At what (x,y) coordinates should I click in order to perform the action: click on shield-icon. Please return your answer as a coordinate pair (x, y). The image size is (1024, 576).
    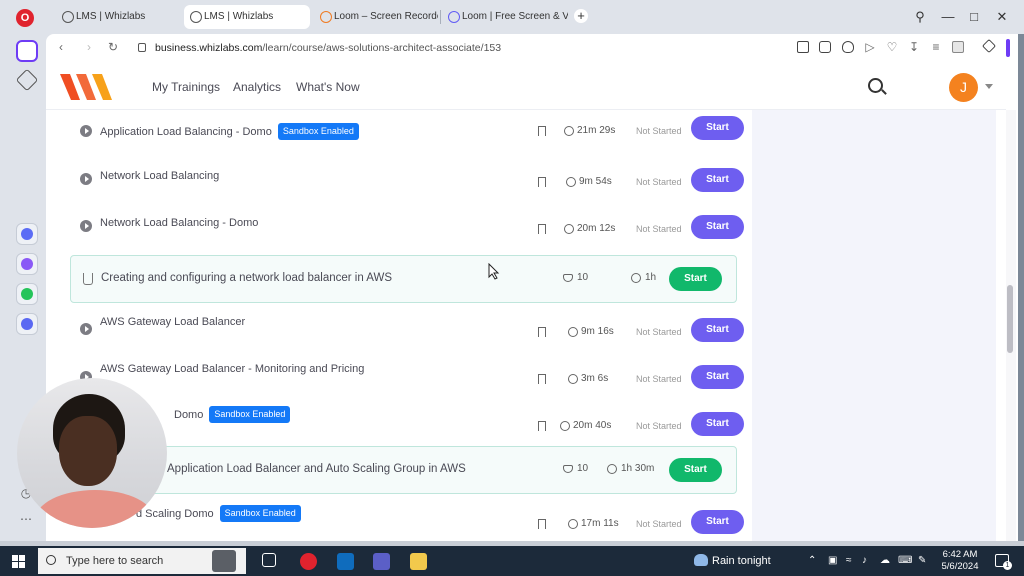
    Looking at the image, I should click on (848, 47).